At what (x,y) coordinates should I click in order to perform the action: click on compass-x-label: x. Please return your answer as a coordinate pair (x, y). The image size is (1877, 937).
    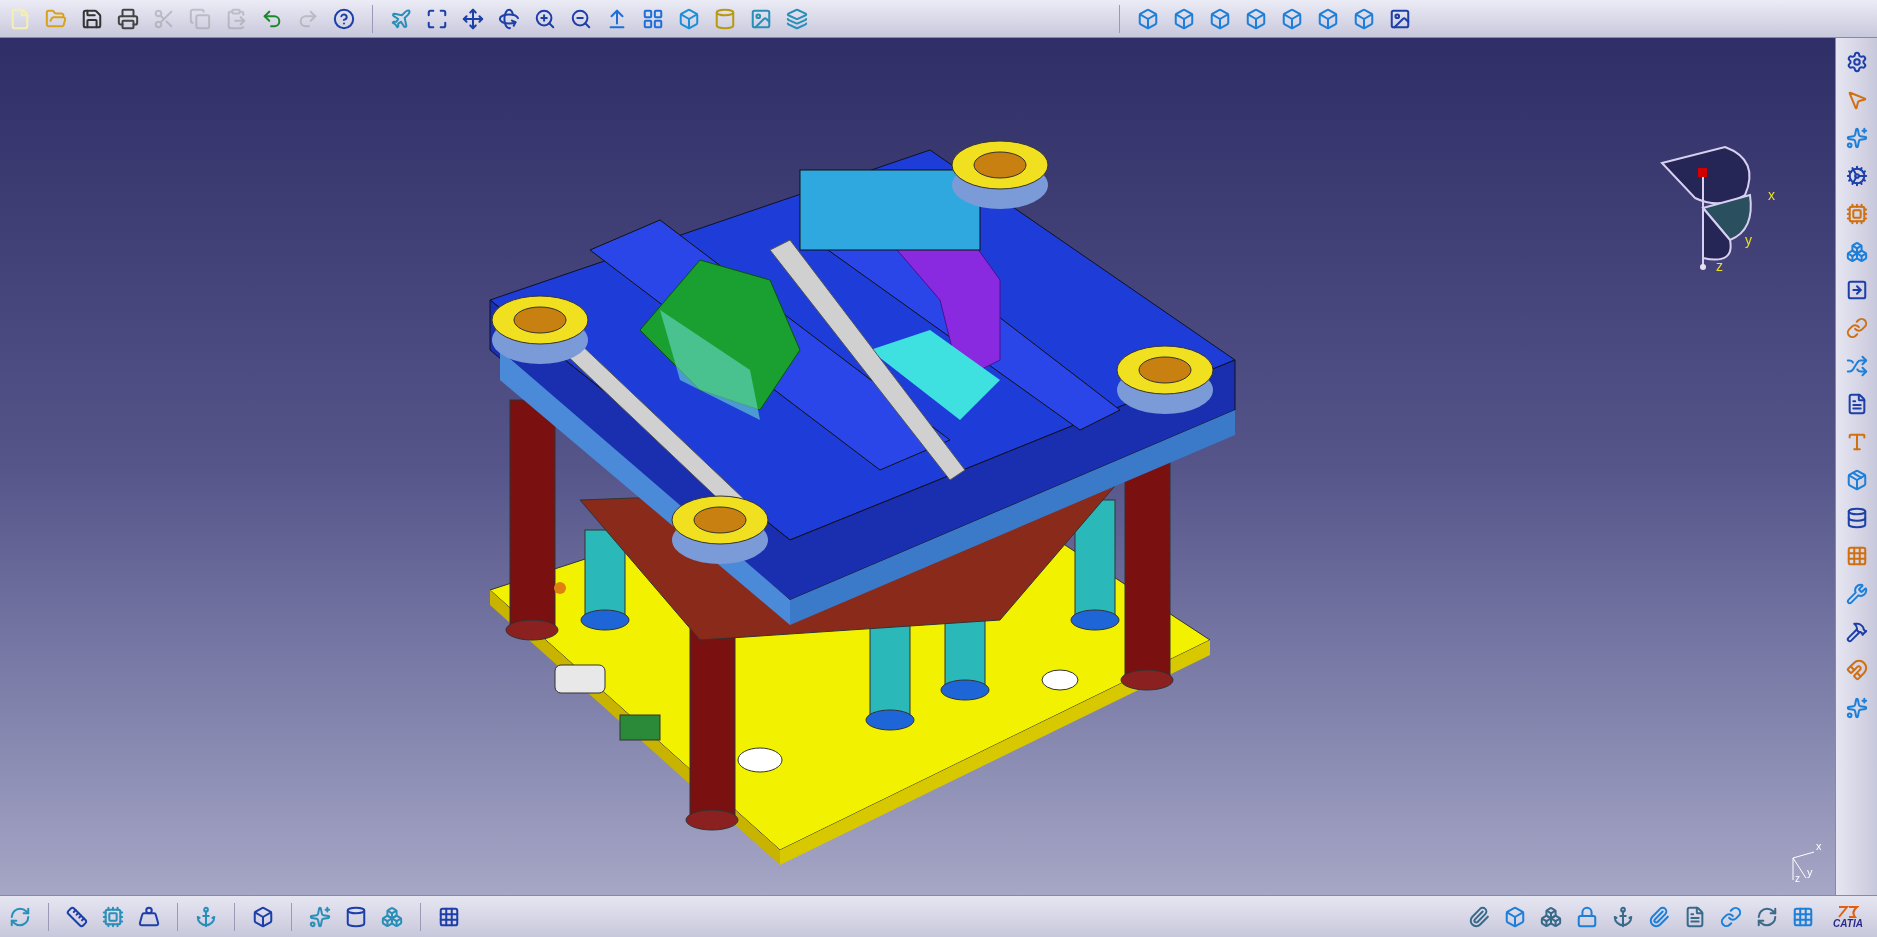
    Looking at the image, I should click on (1771, 195).